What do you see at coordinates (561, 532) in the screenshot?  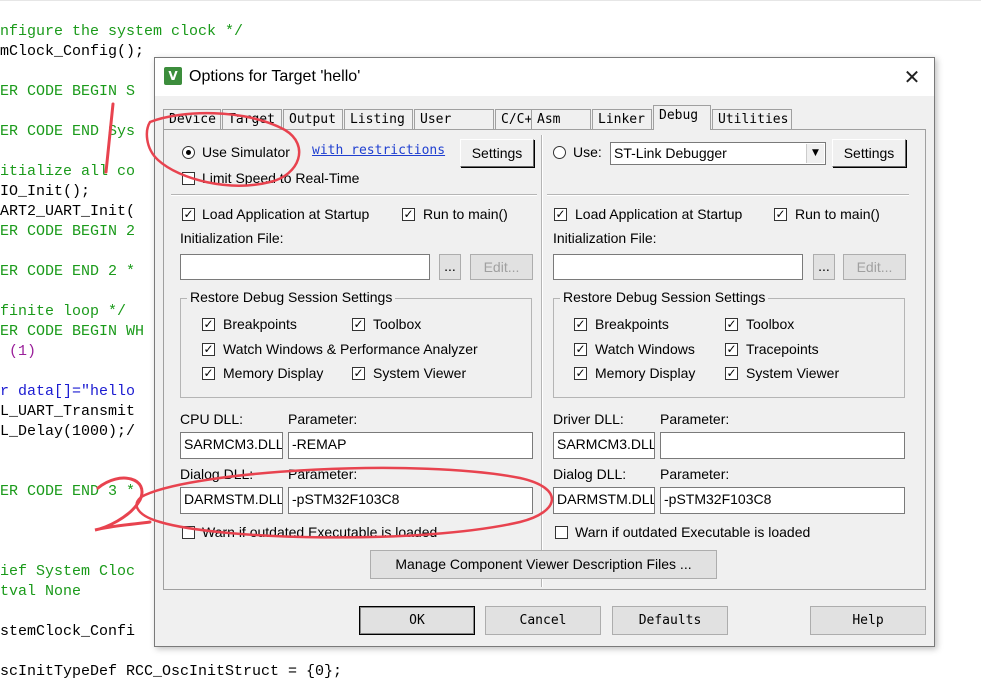 I see `warn-outdated-checkbox-right` at bounding box center [561, 532].